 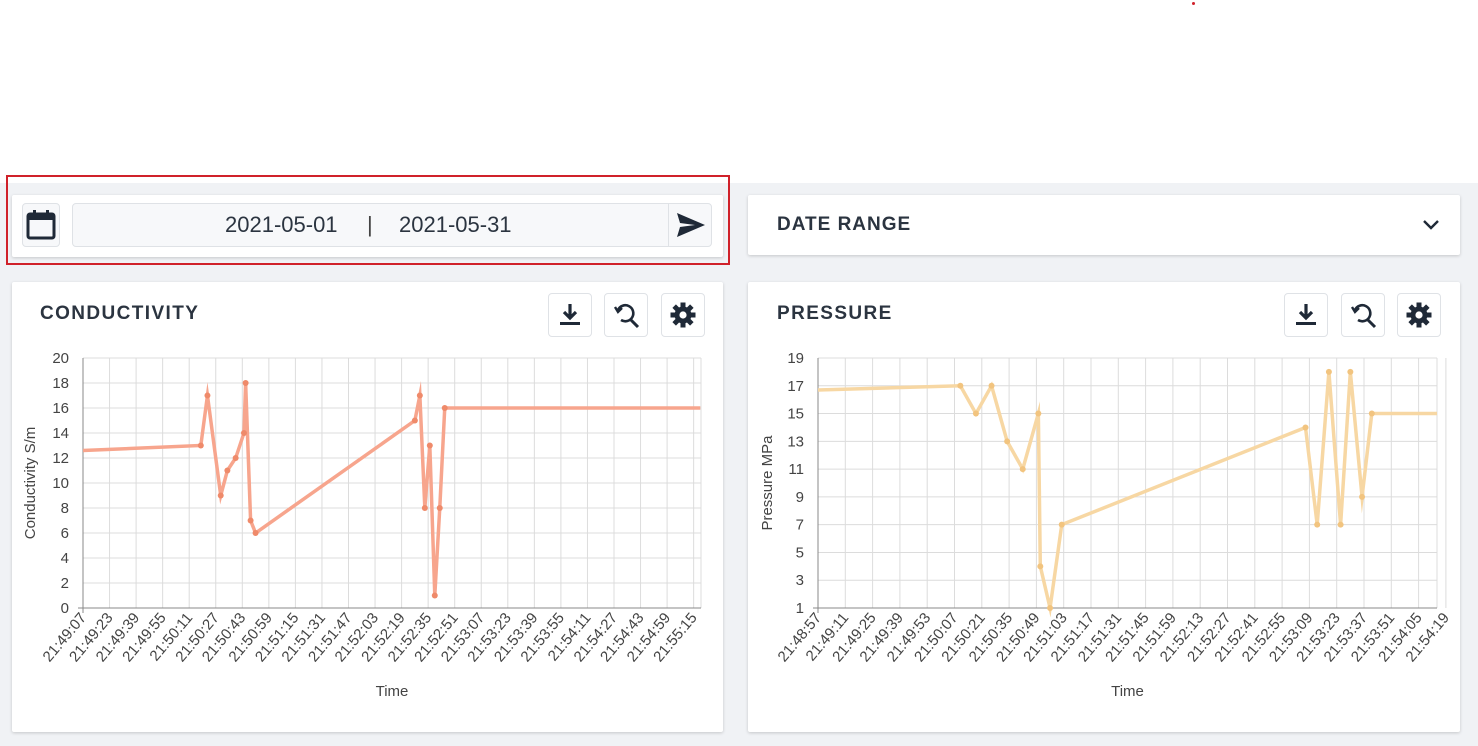 I want to click on pressure-x-axis-label: Time, so click(x=1127, y=691).